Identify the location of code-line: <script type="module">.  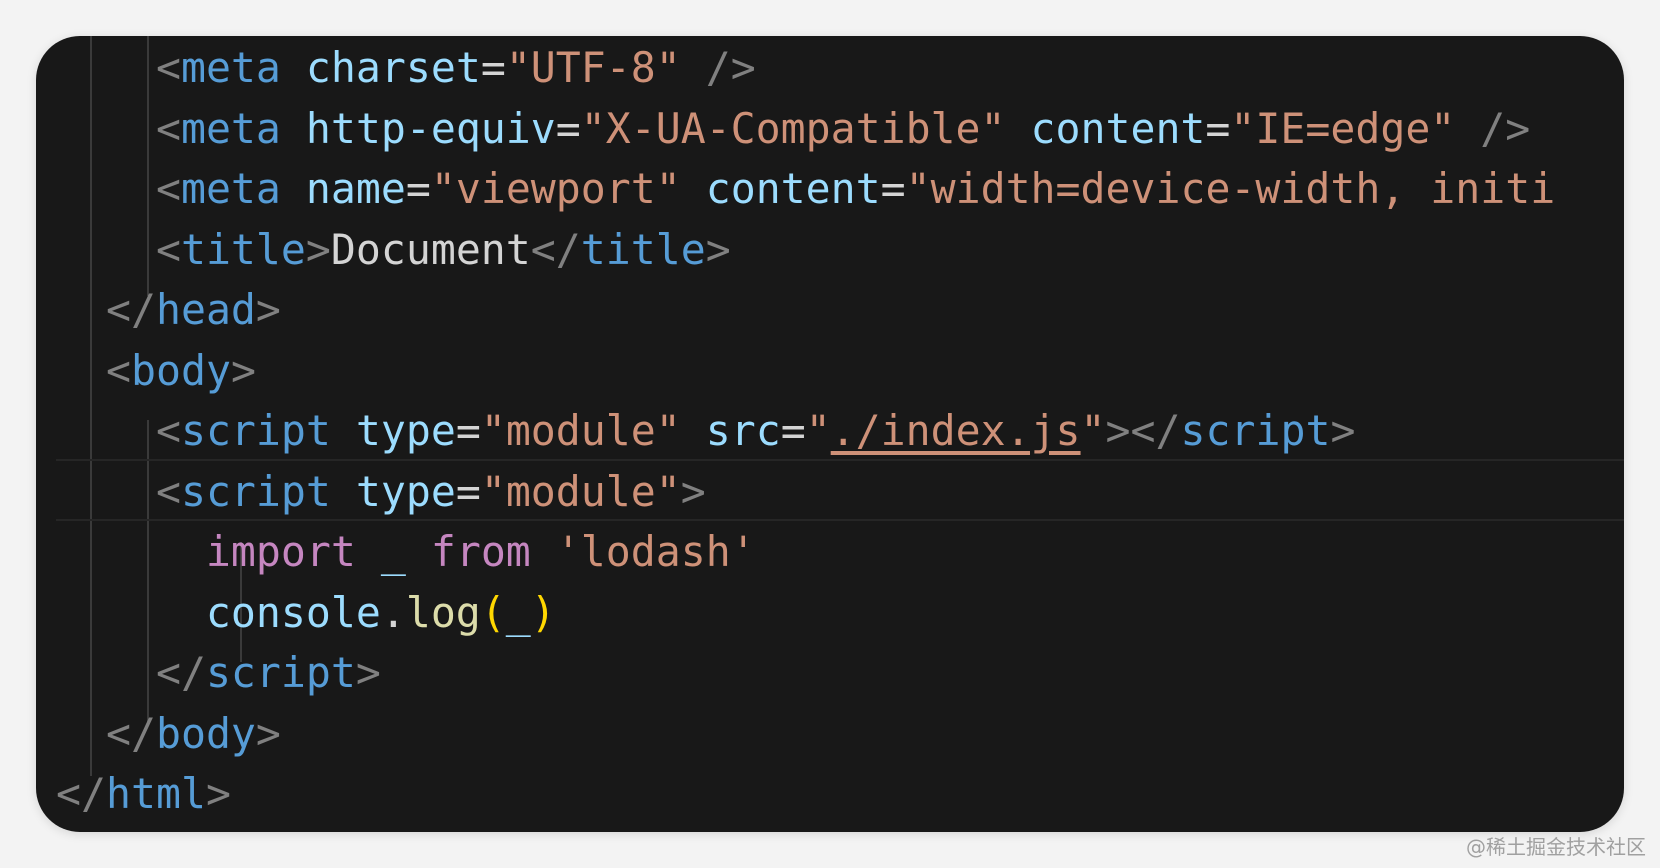
(840, 492).